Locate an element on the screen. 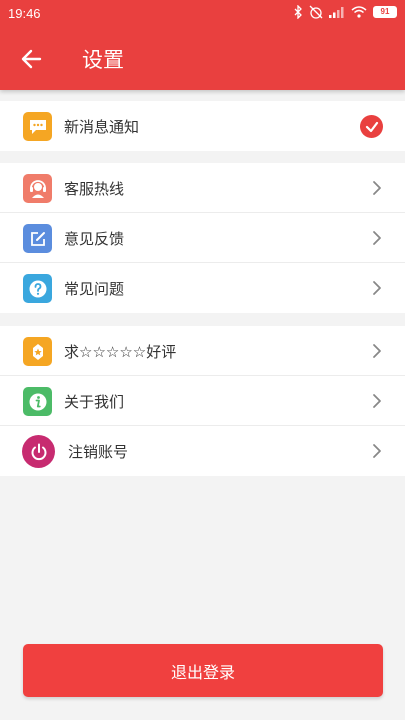 The image size is (405, 720). settings-item-feedback: 意见反馈 is located at coordinates (202, 238).